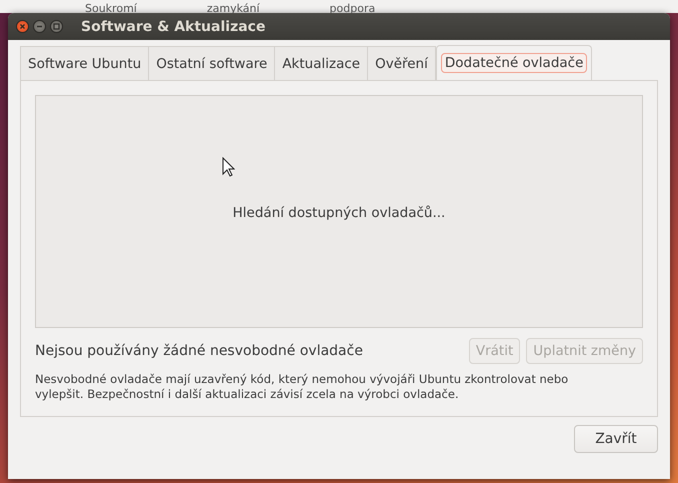 The image size is (678, 483). Describe the element at coordinates (321, 63) in the screenshot. I see `tab: Aktualizace` at that location.